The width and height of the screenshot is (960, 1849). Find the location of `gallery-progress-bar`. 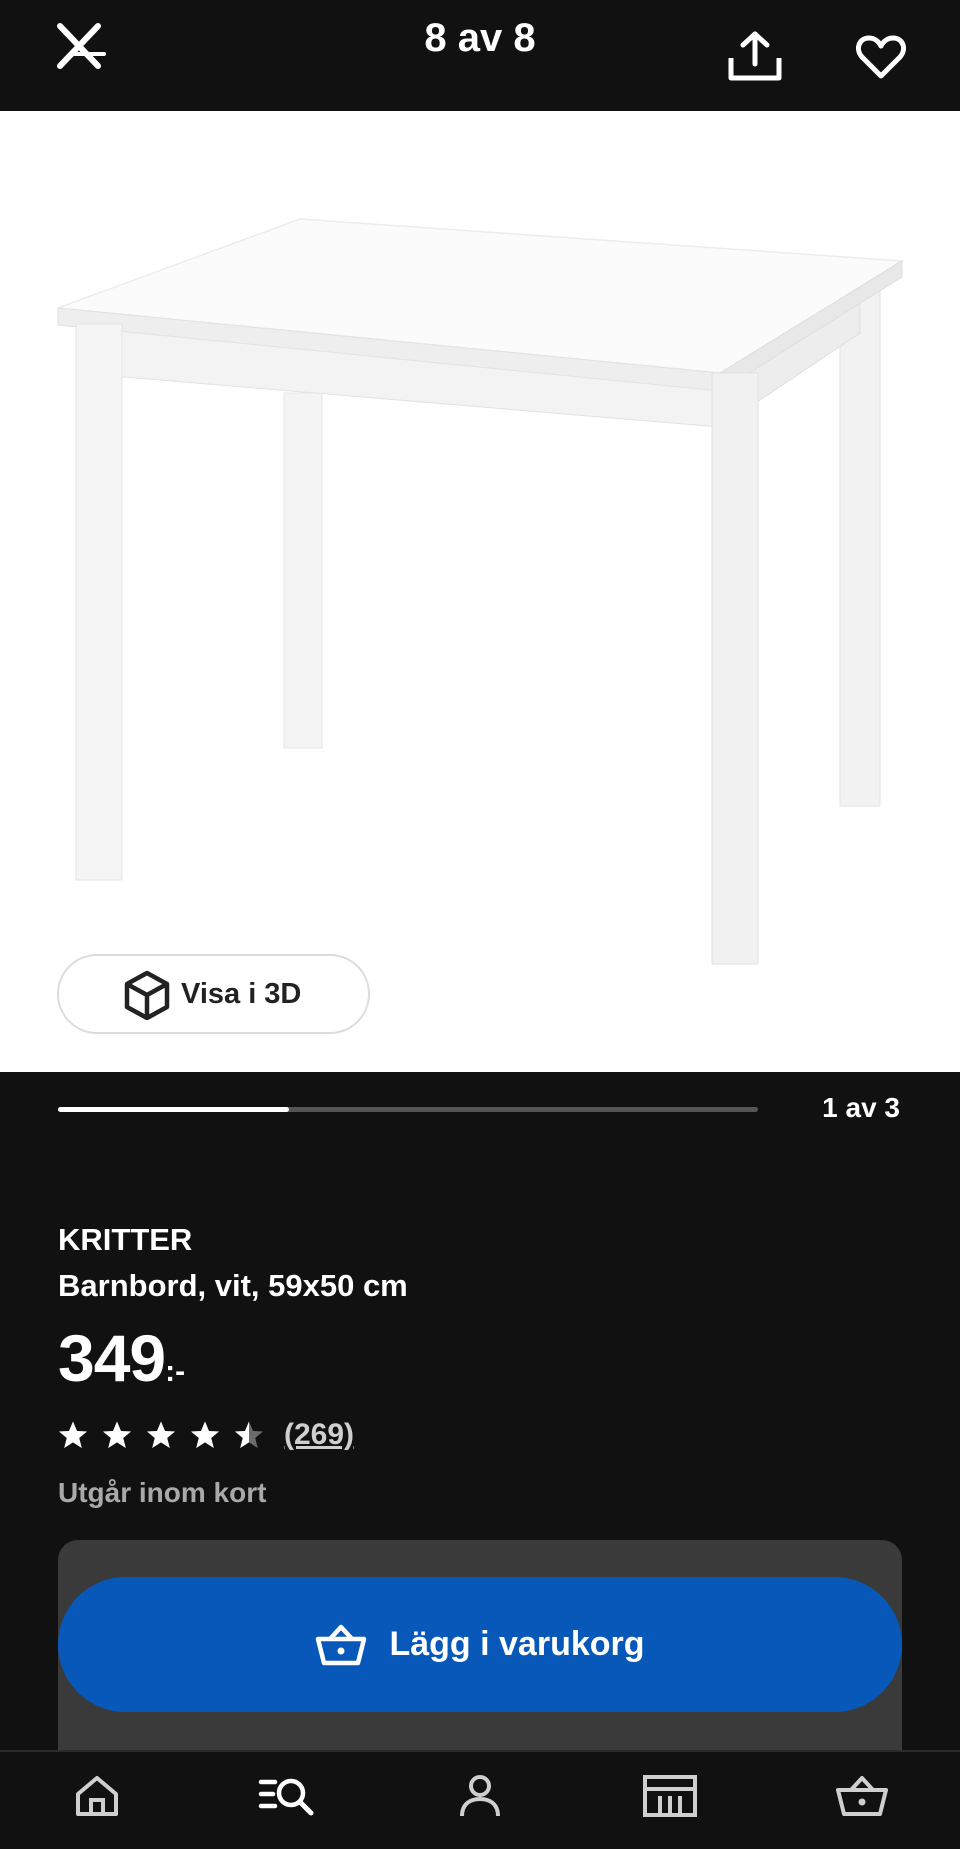

gallery-progress-bar is located at coordinates (408, 1109).